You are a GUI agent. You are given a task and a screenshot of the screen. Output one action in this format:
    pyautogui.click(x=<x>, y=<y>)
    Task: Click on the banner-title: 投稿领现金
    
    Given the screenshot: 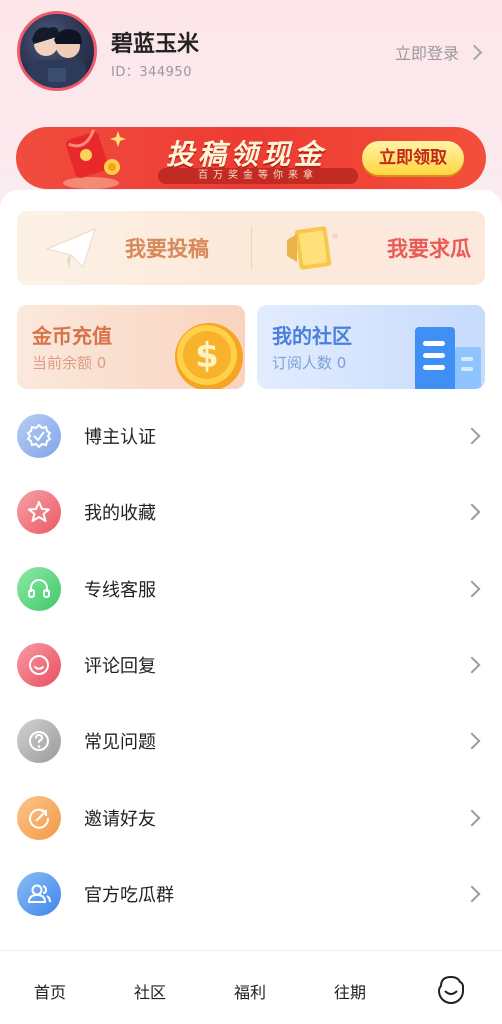 What is the action you would take?
    pyautogui.click(x=246, y=154)
    